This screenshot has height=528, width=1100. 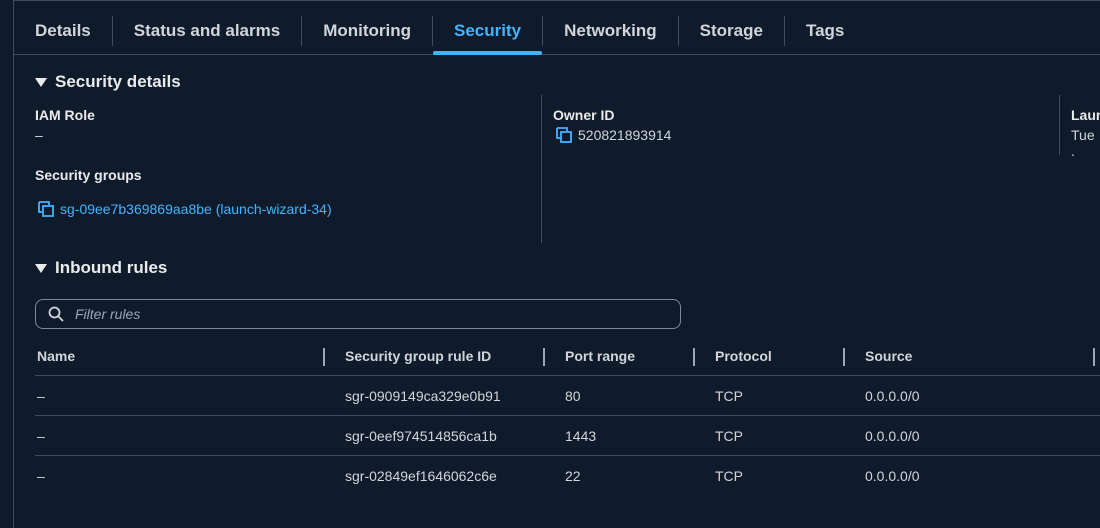 What do you see at coordinates (731, 31) in the screenshot?
I see `tab-storage: Storage` at bounding box center [731, 31].